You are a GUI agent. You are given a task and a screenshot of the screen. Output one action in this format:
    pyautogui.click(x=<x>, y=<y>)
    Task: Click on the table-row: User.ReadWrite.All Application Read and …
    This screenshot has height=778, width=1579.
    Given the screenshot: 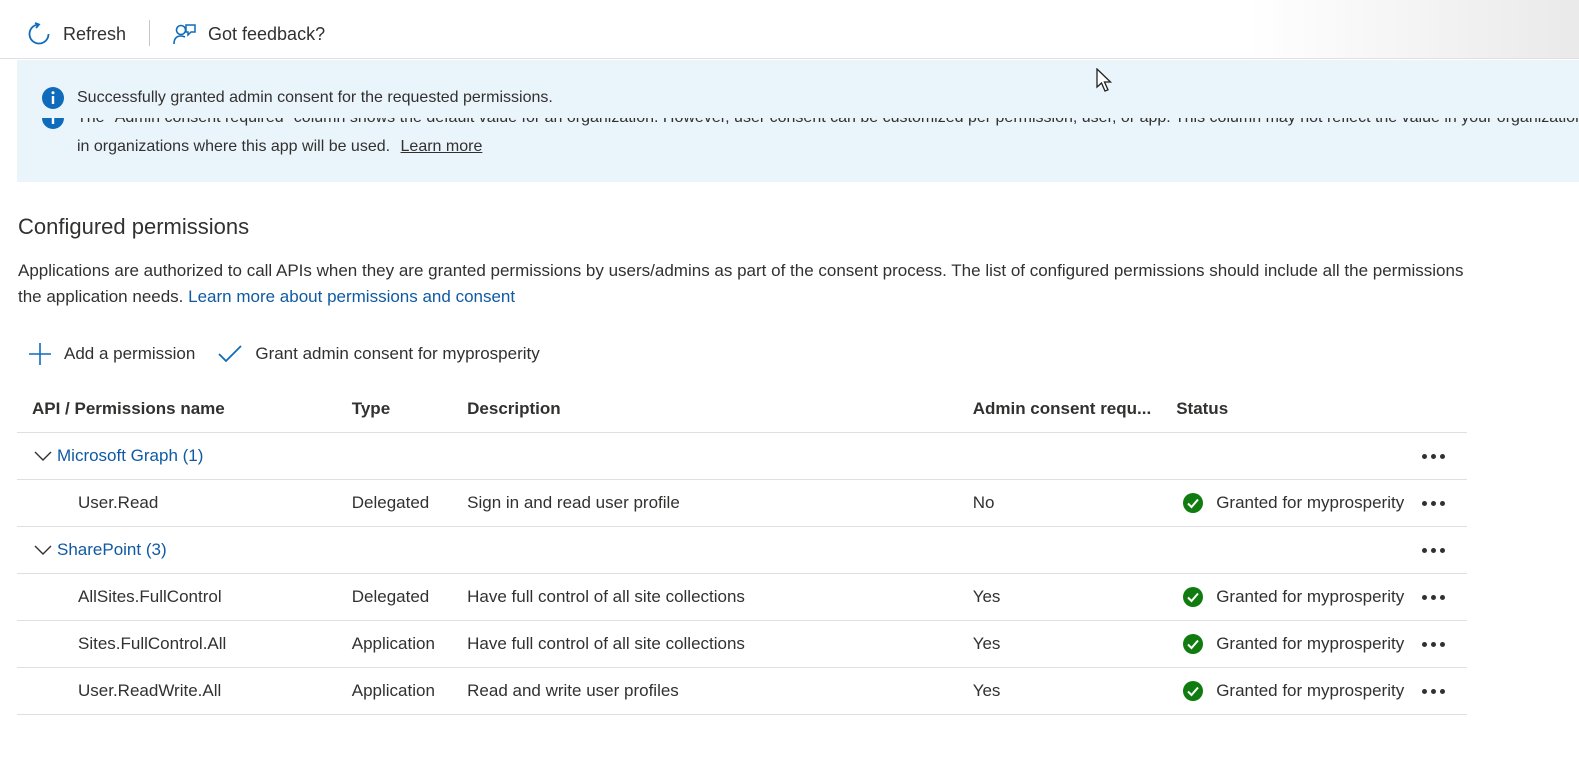 What is the action you would take?
    pyautogui.click(x=742, y=691)
    